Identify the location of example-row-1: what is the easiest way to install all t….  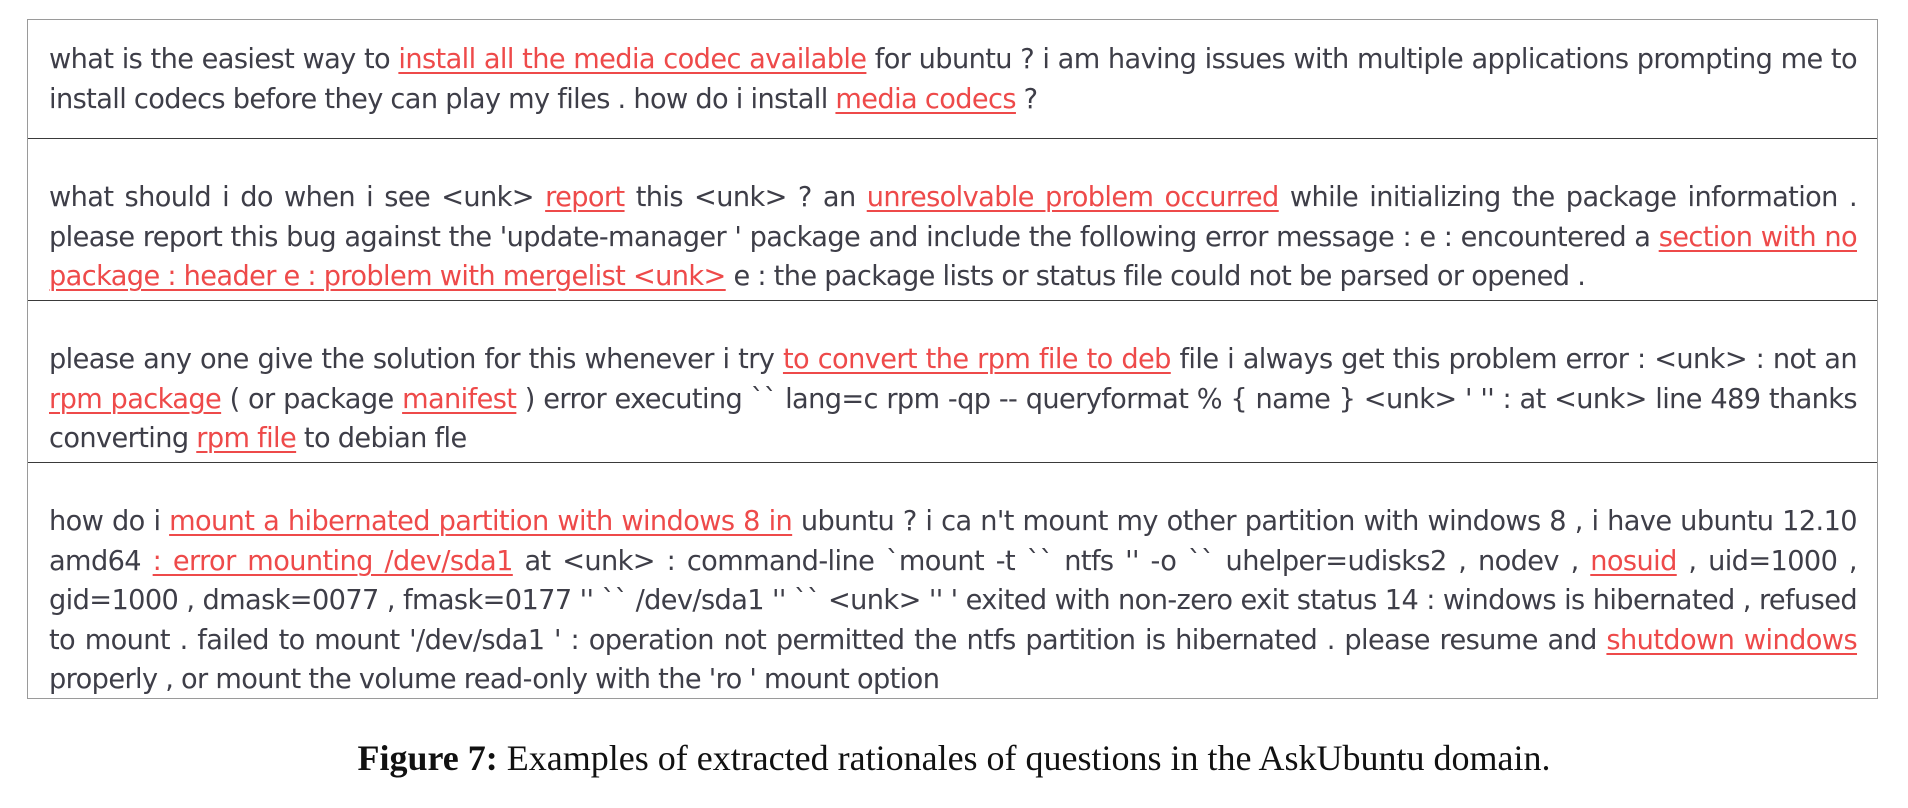
(952, 79).